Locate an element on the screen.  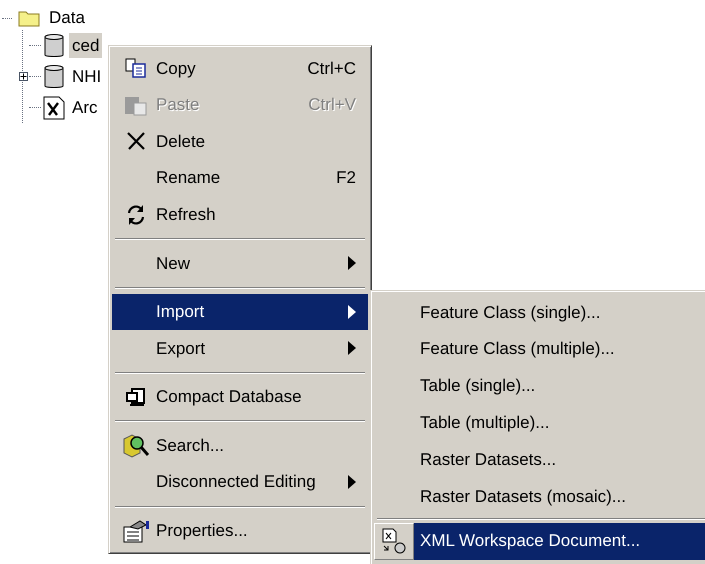
menu-item: New is located at coordinates (240, 263).